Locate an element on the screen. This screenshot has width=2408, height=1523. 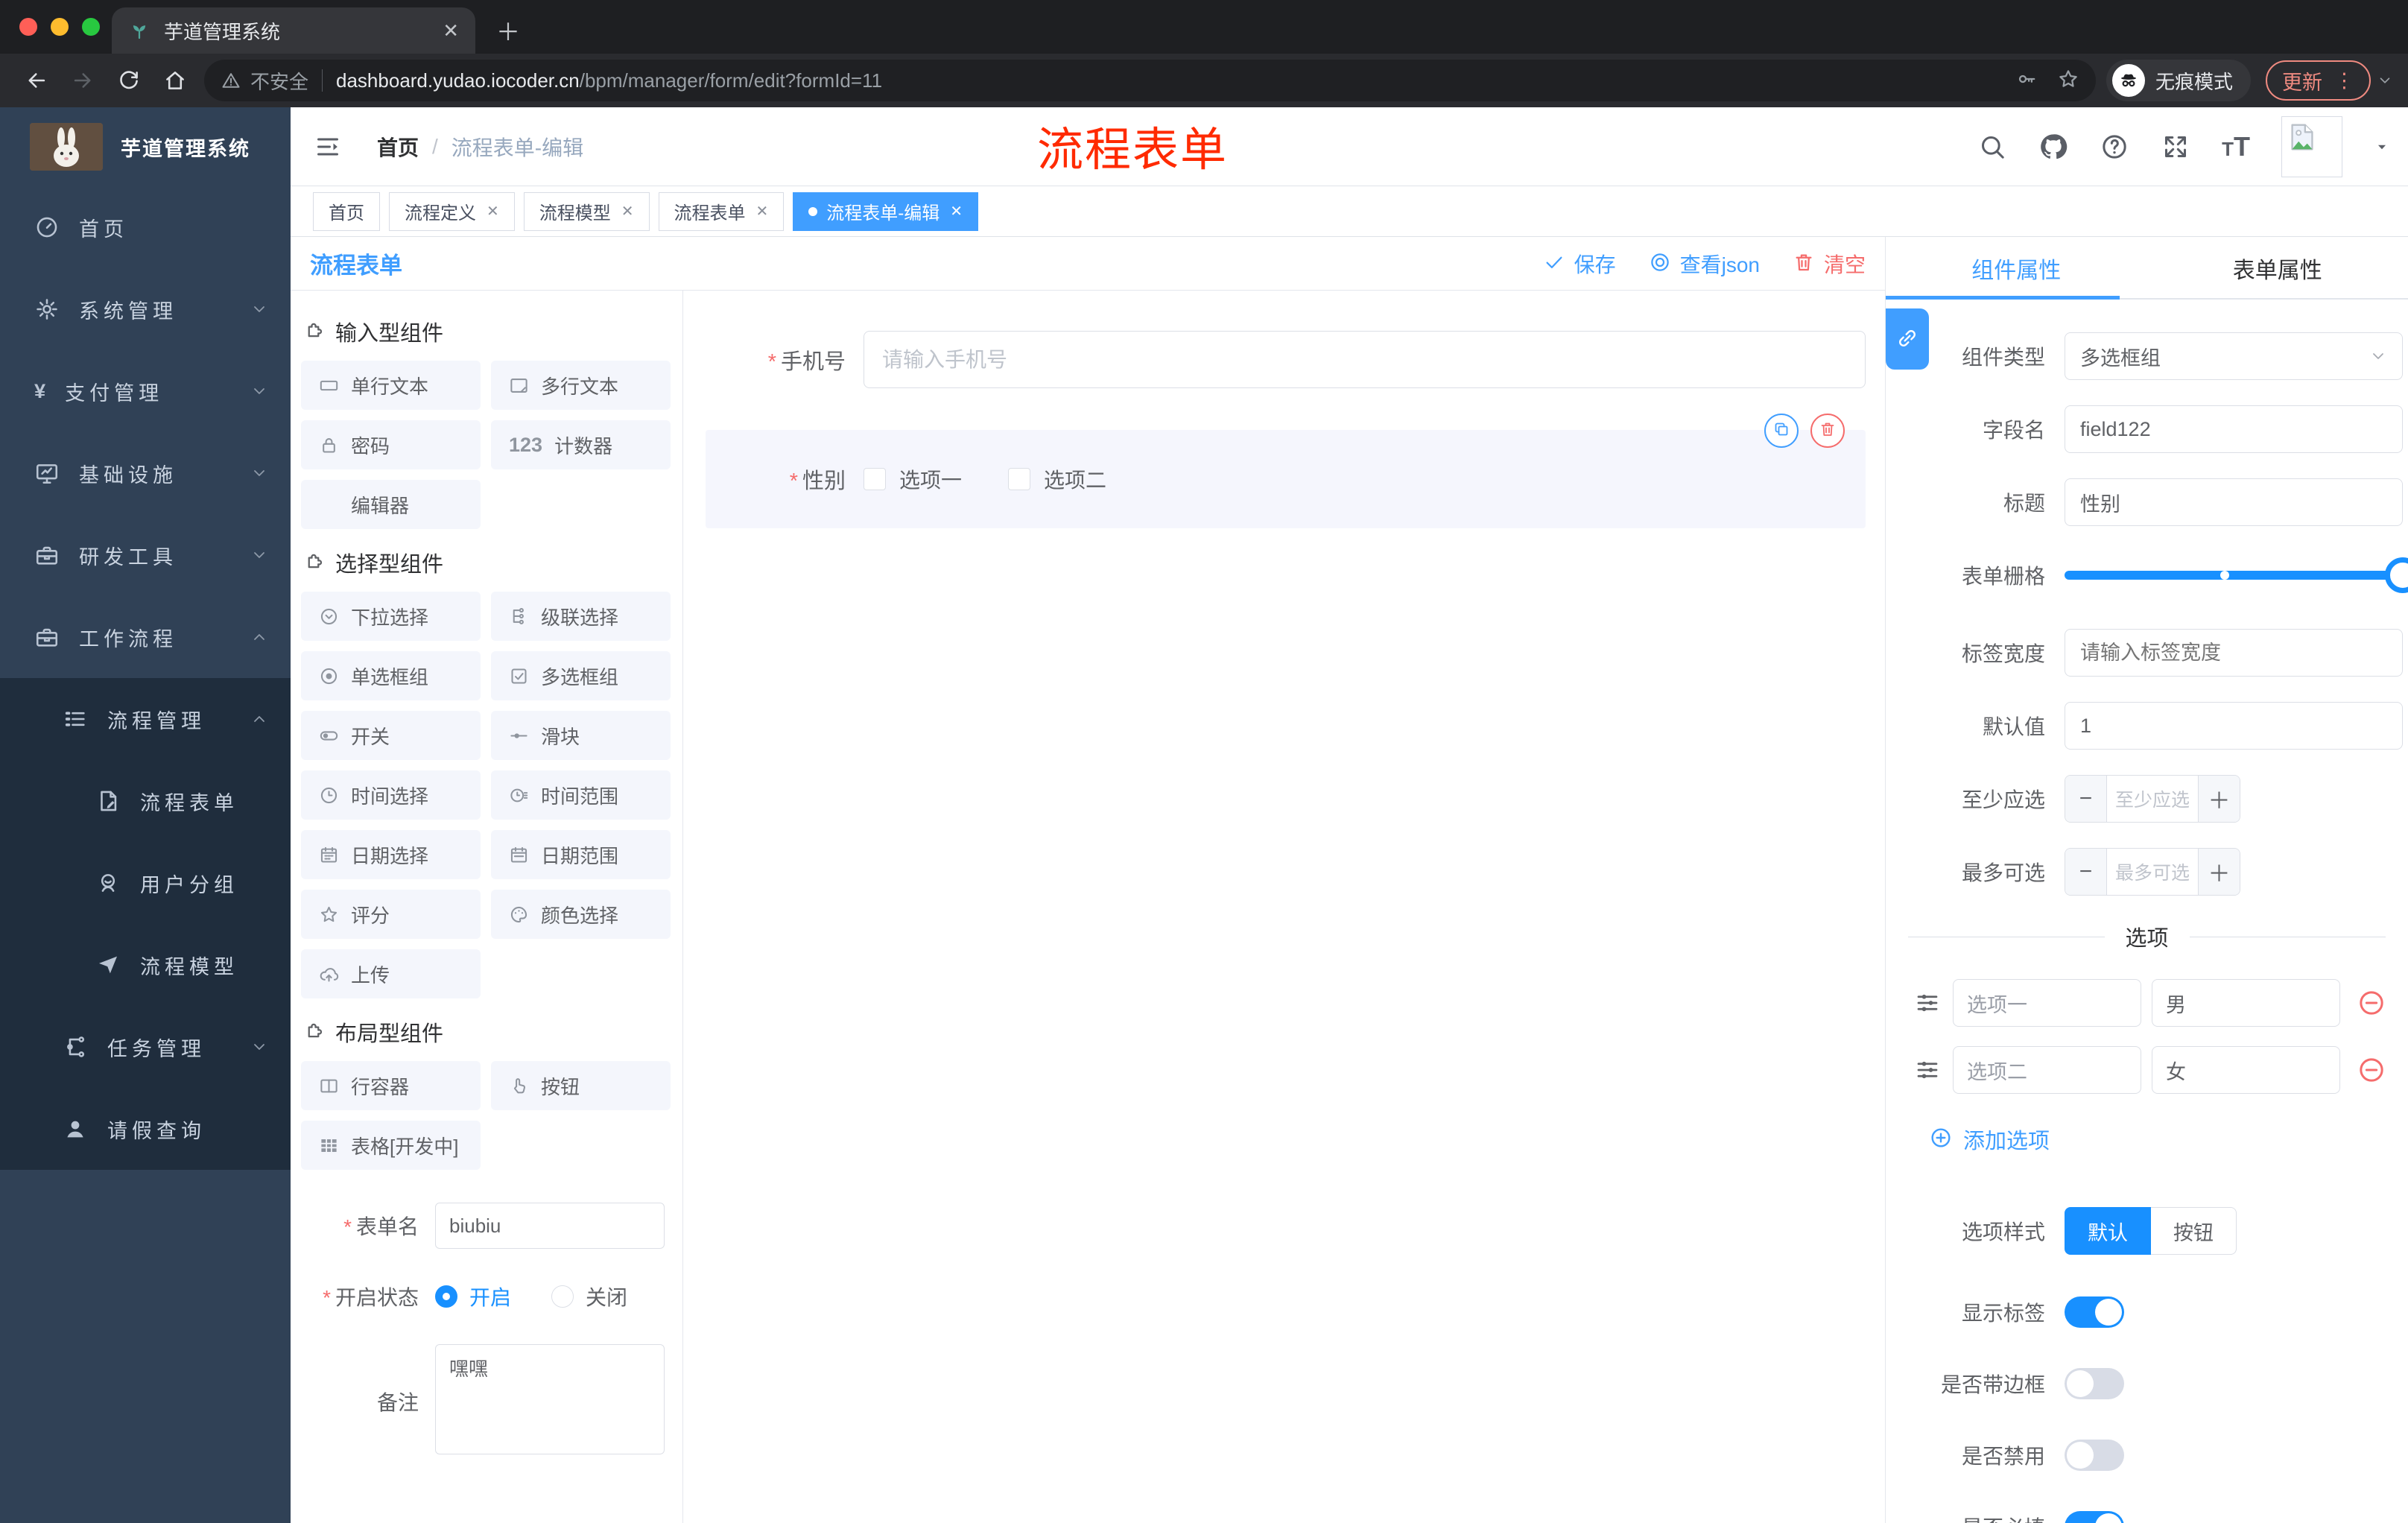
sidebar-item-leave-query: 请假查询 is located at coordinates (145, 1129).